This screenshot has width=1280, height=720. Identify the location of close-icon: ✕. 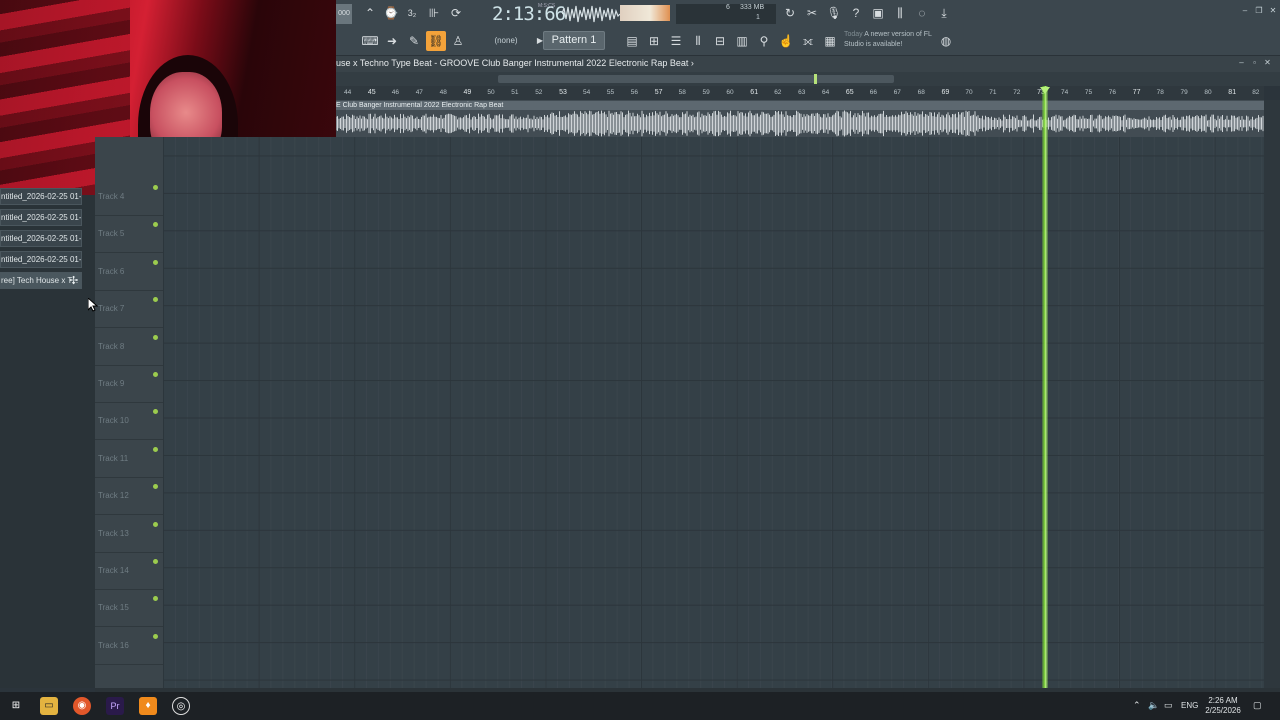
(1273, 10).